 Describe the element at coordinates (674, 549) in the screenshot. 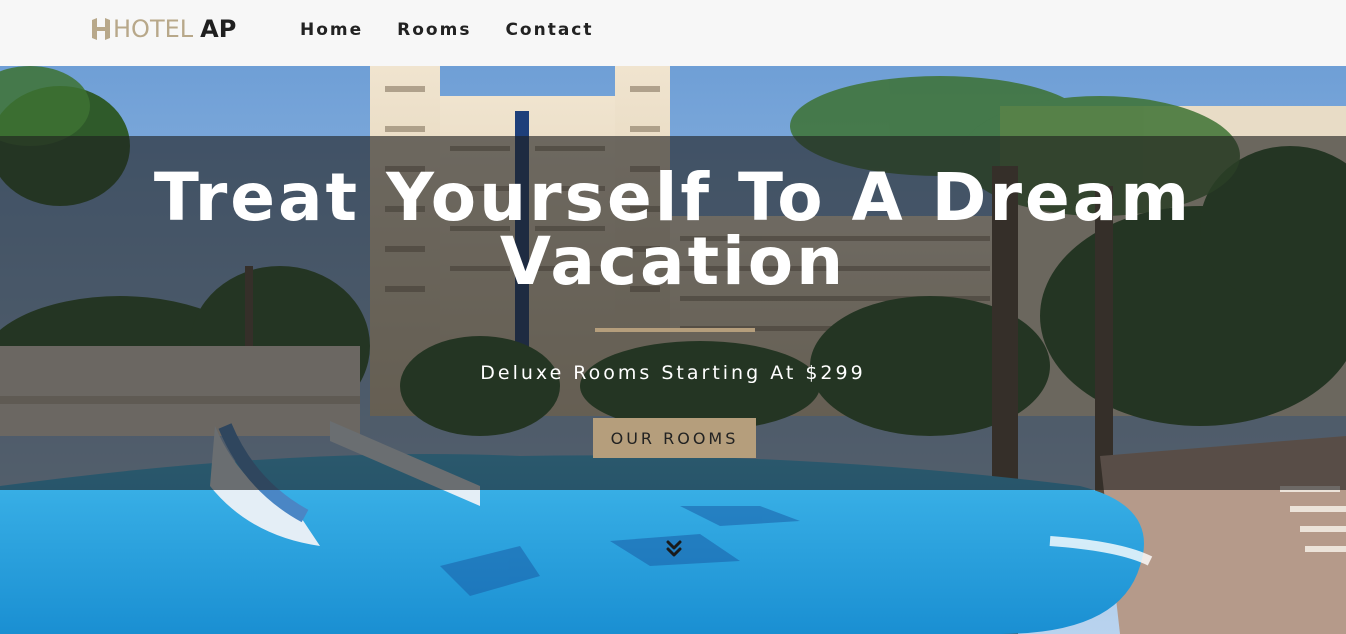

I see `chevron-double-down-icon` at that location.